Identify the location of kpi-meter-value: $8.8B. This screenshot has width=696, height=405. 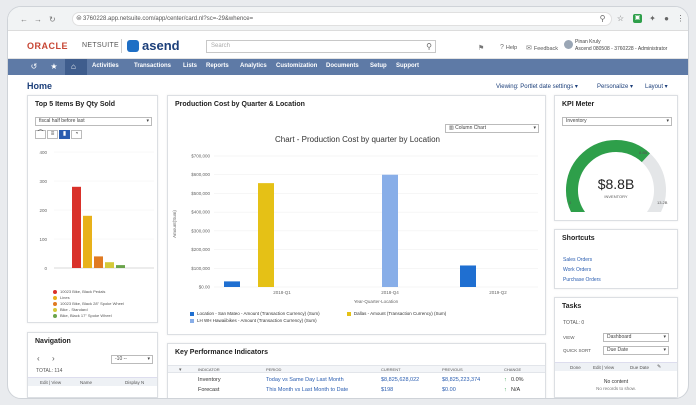
(616, 184).